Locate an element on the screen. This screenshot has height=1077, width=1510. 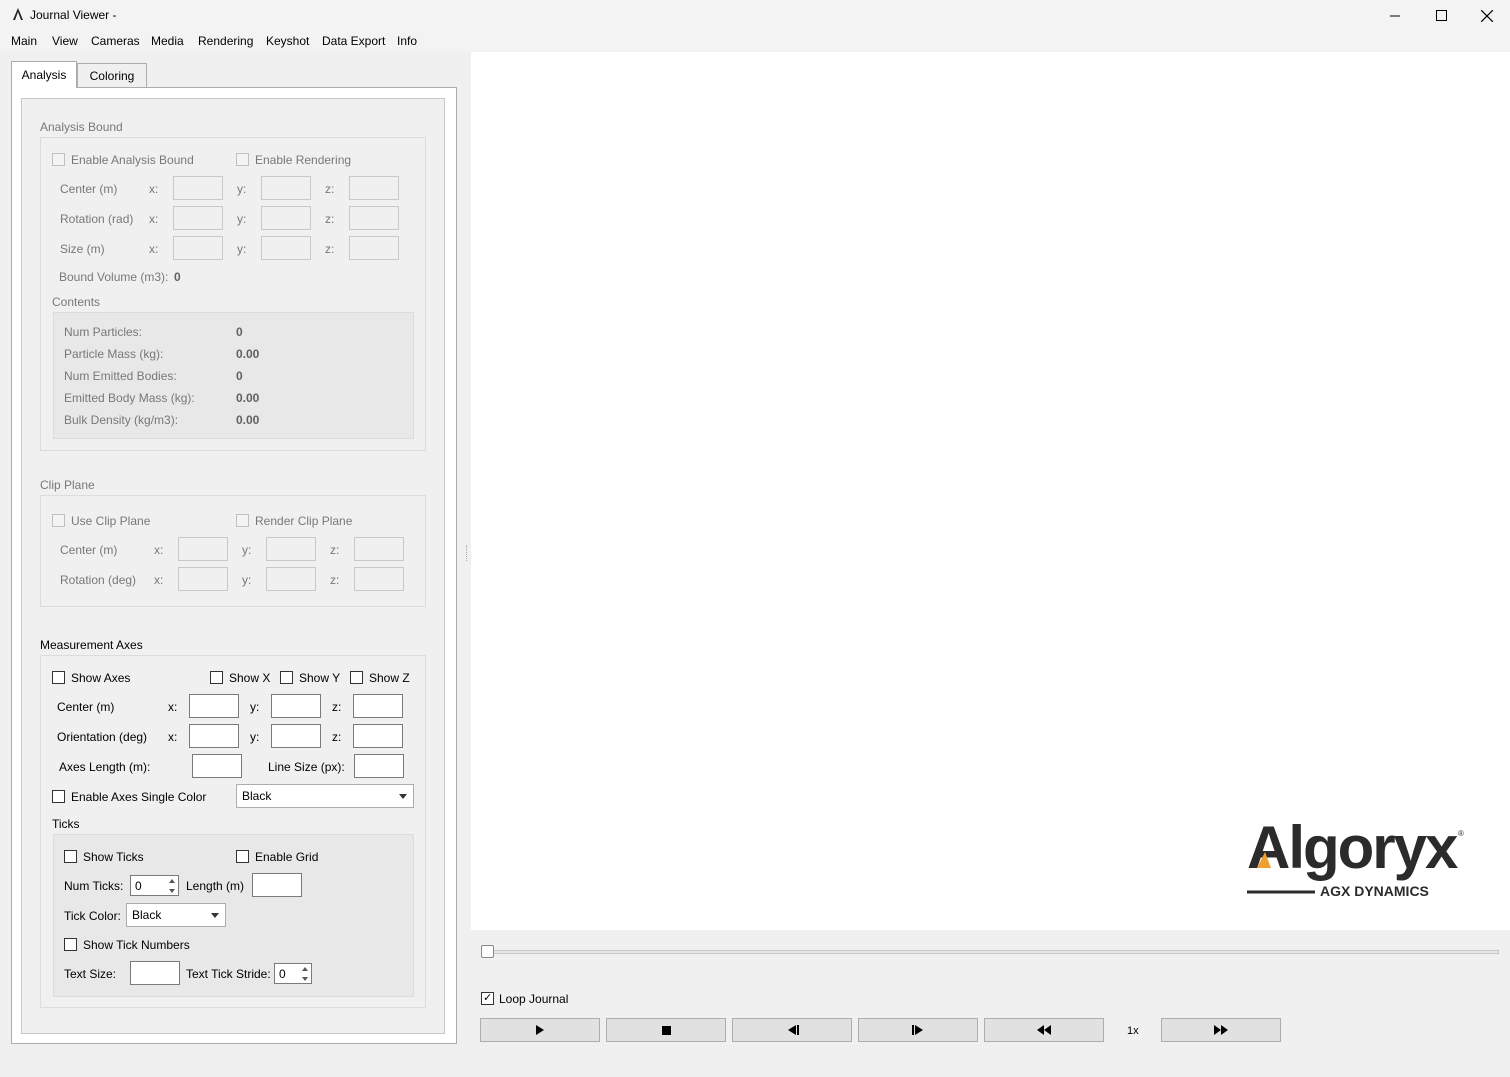
stop-button is located at coordinates (666, 1030).